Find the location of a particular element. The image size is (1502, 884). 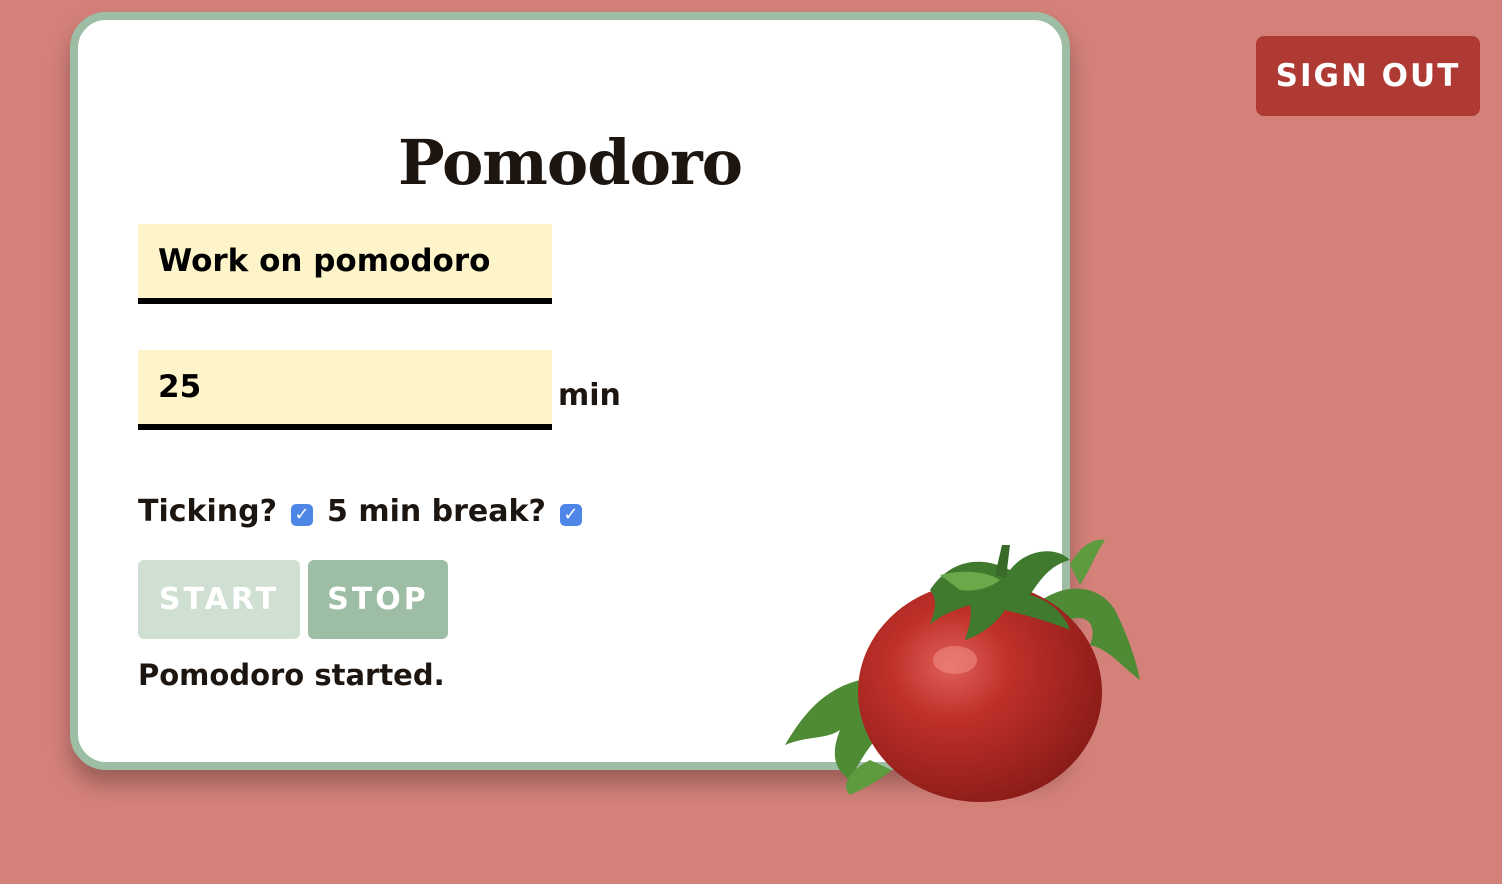

task-input is located at coordinates (345, 264).